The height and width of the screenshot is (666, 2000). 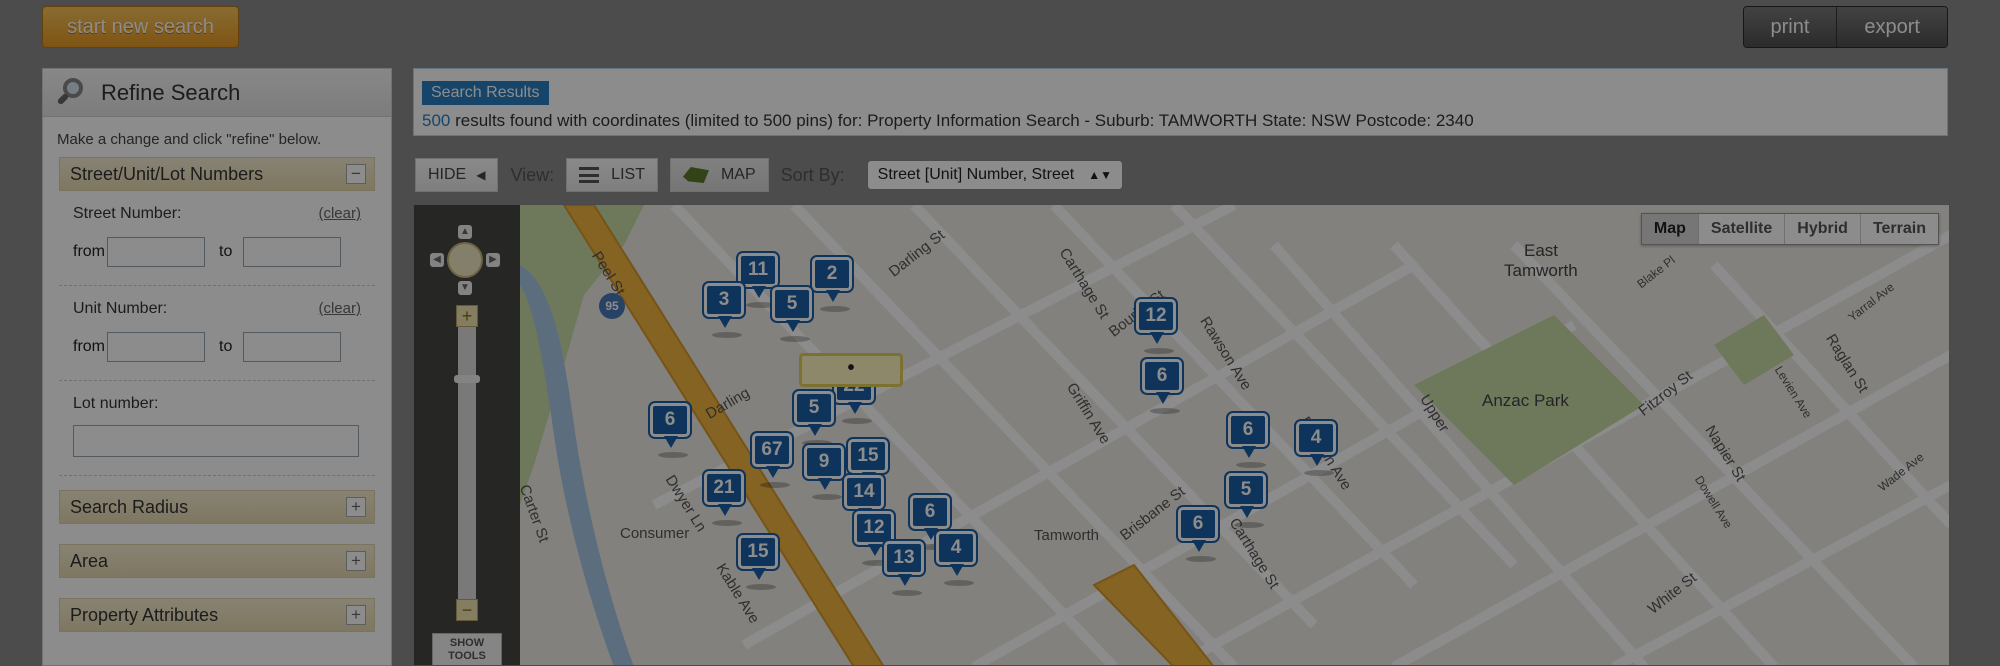 I want to click on sort-by-select: Street [Unit] Number, Street ▲▼, so click(x=994, y=175).